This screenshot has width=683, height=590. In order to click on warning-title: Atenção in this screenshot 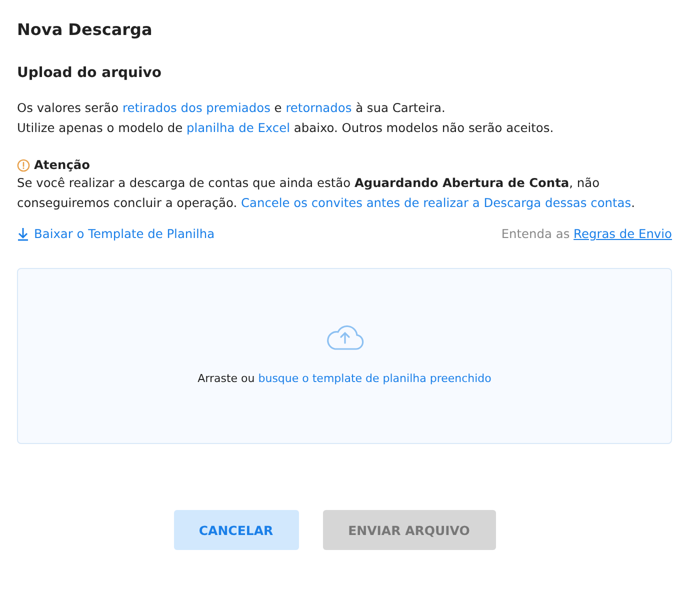, I will do `click(62, 165)`.